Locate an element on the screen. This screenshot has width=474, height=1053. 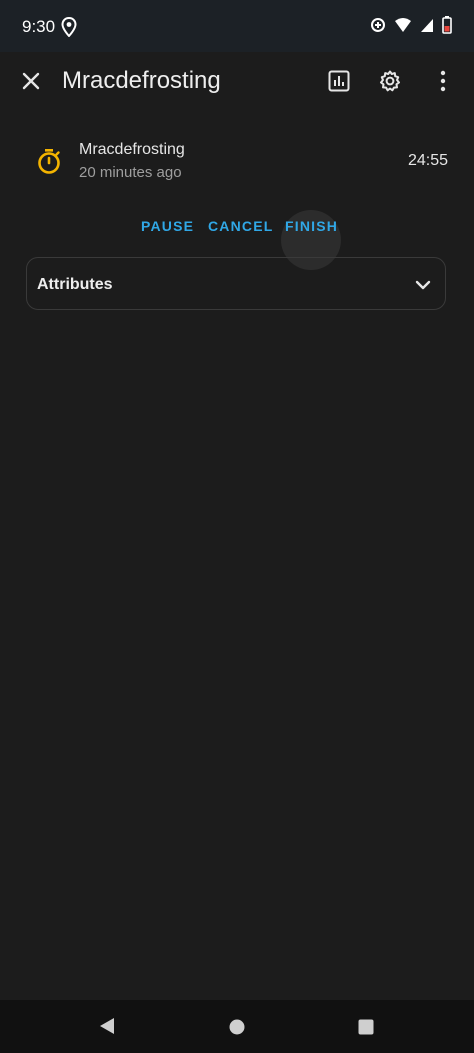
settings-button is located at coordinates (390, 81).